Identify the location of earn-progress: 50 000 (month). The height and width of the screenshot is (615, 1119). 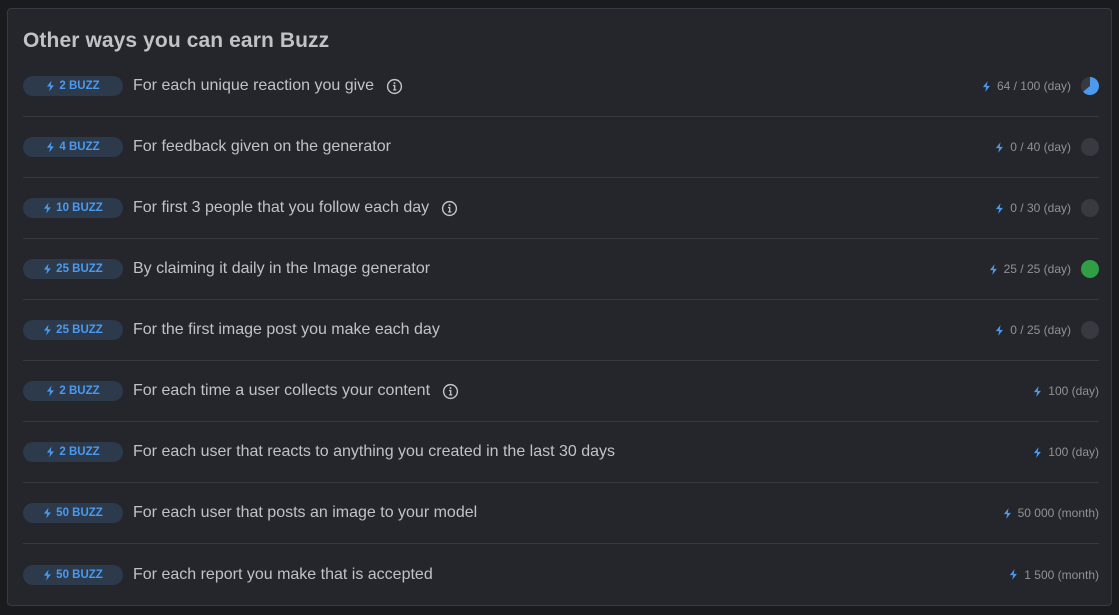
(1051, 513).